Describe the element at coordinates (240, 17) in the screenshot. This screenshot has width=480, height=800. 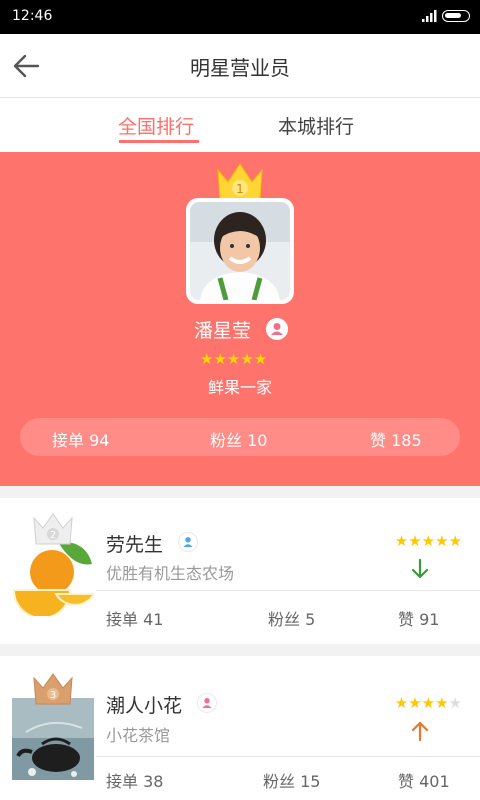
I see `status-bar: 12:46` at that location.